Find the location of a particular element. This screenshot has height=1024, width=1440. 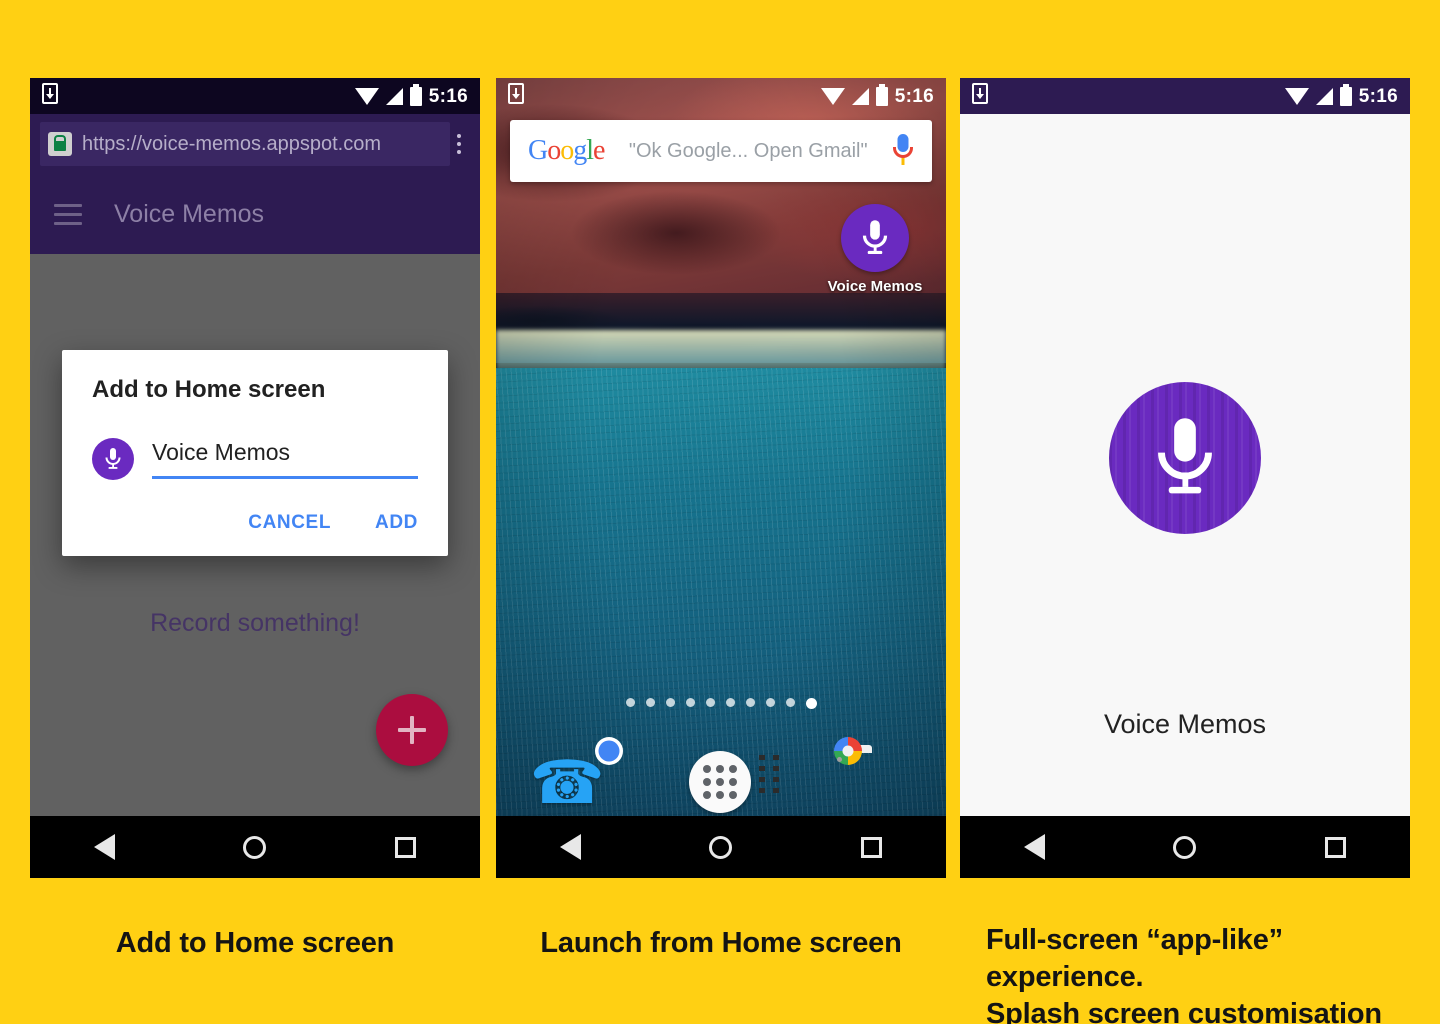

google-logo: Google is located at coordinates (566, 150).